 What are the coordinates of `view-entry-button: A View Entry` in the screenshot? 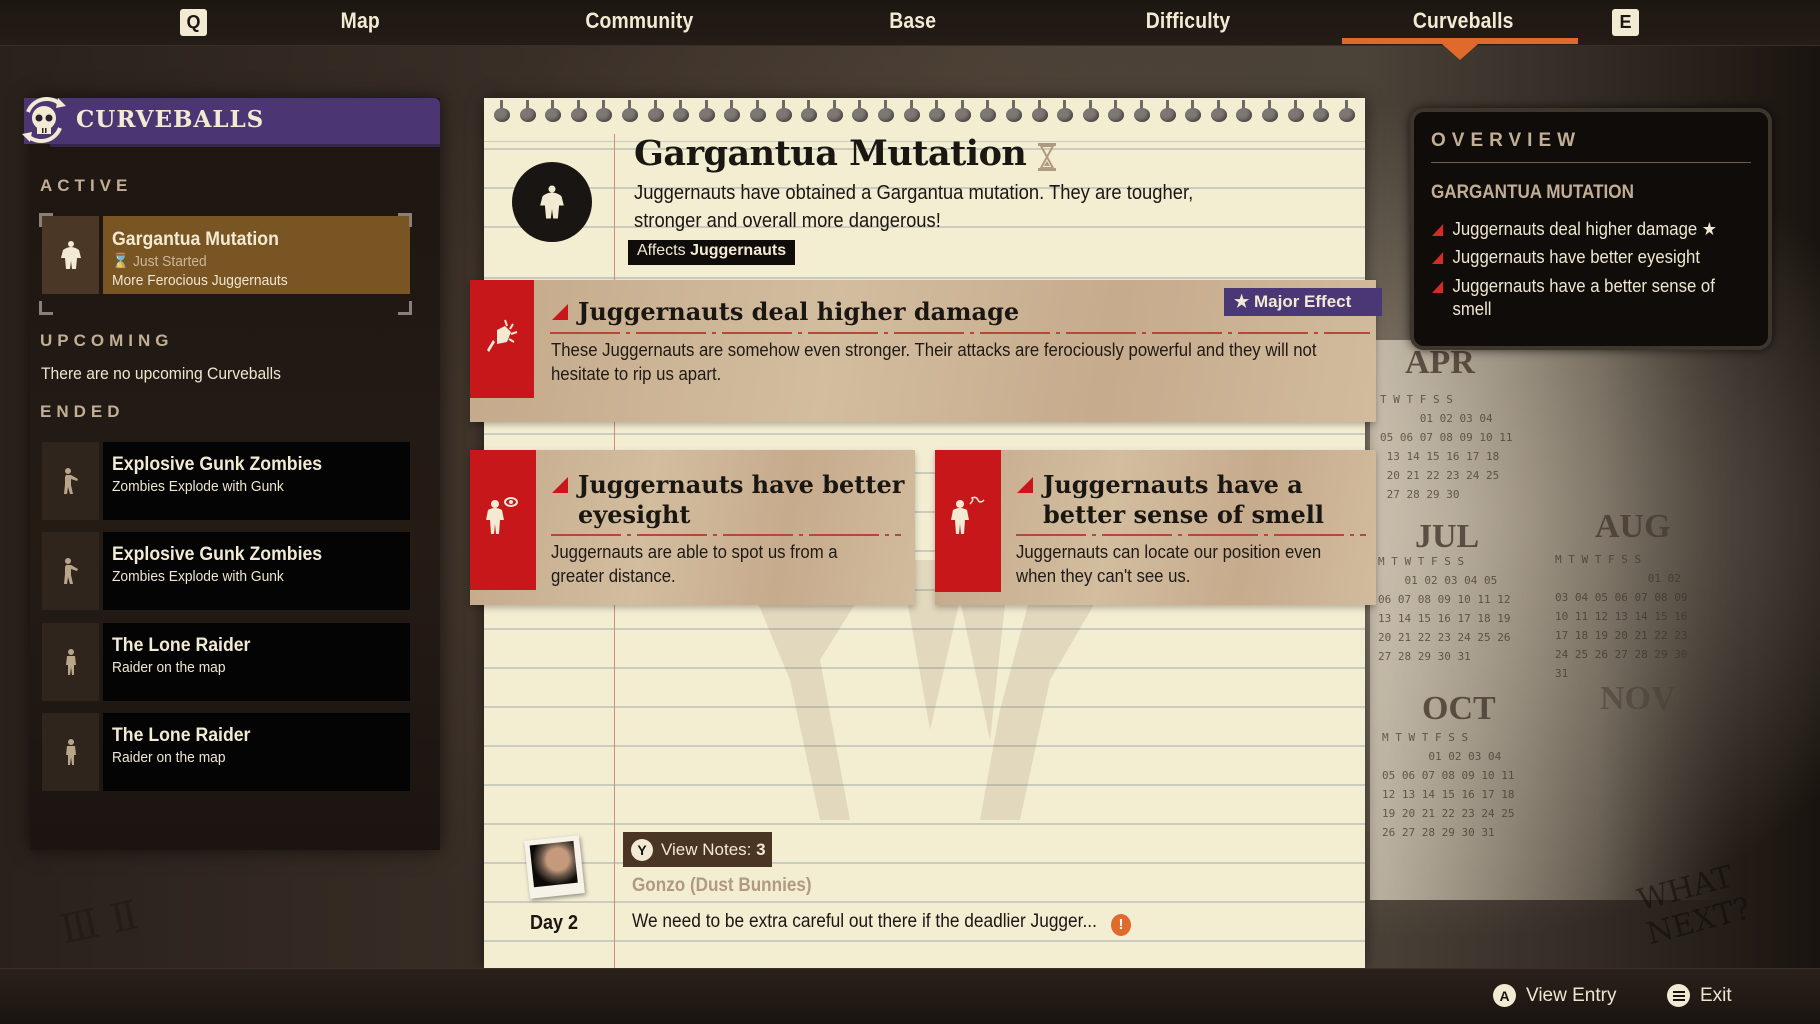 It's located at (1554, 995).